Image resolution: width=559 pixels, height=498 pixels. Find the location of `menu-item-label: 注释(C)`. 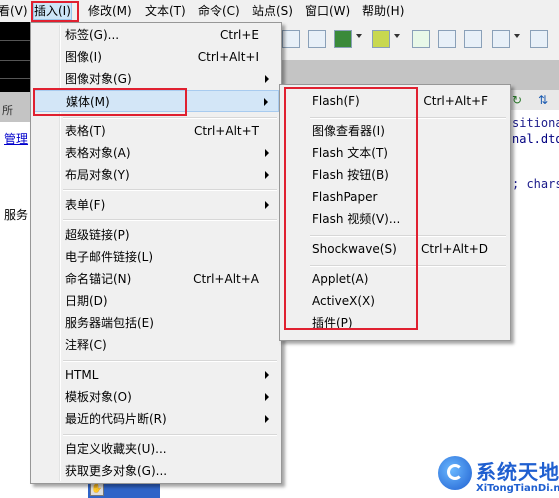

menu-item-label: 注释(C) is located at coordinates (86, 345).